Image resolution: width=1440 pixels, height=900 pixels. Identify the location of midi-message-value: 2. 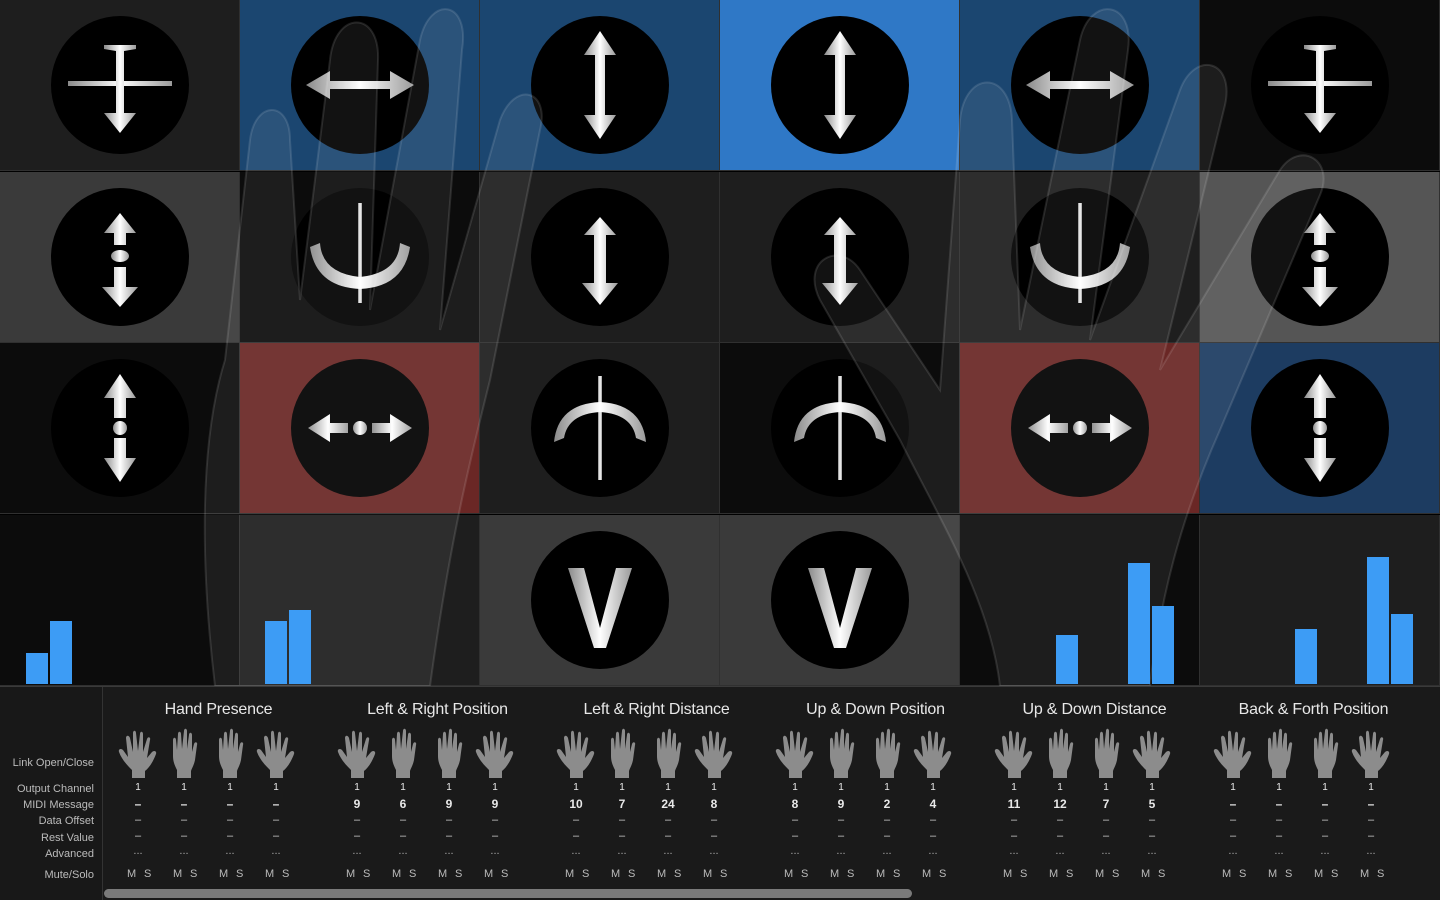
(887, 804).